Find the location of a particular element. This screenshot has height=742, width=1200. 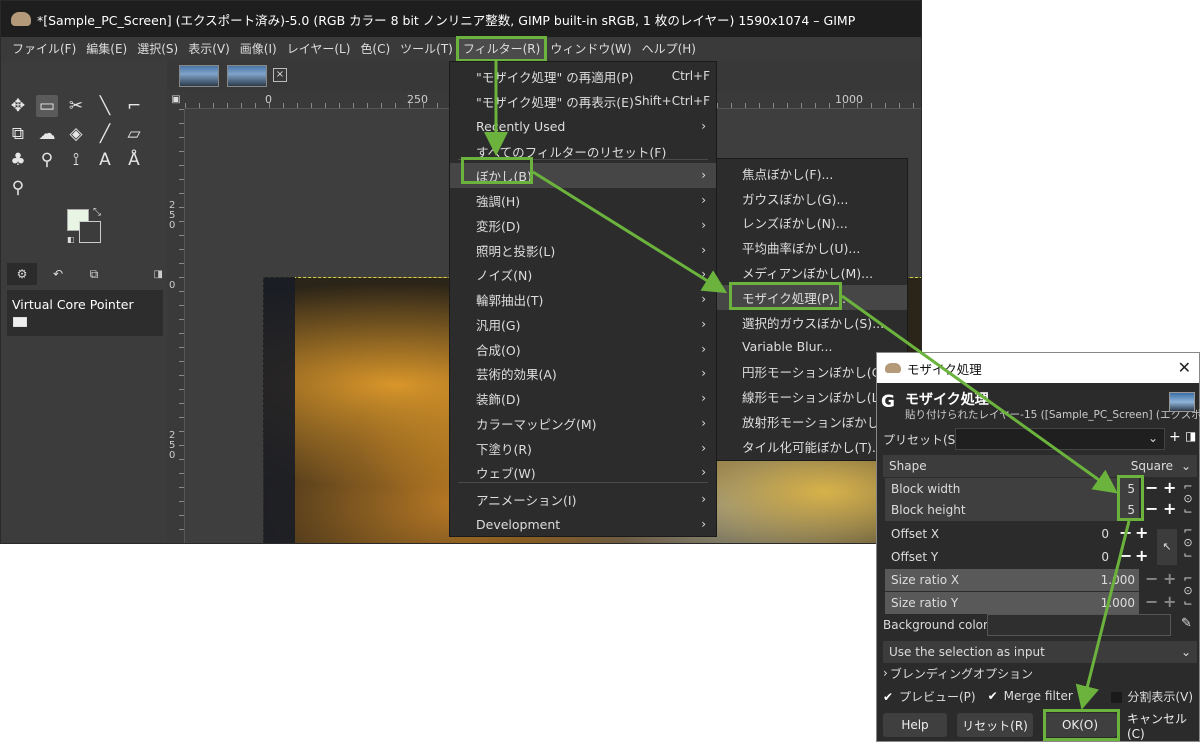

block-width-spin: Block width 5 − + is located at coordinates (1030, 489).